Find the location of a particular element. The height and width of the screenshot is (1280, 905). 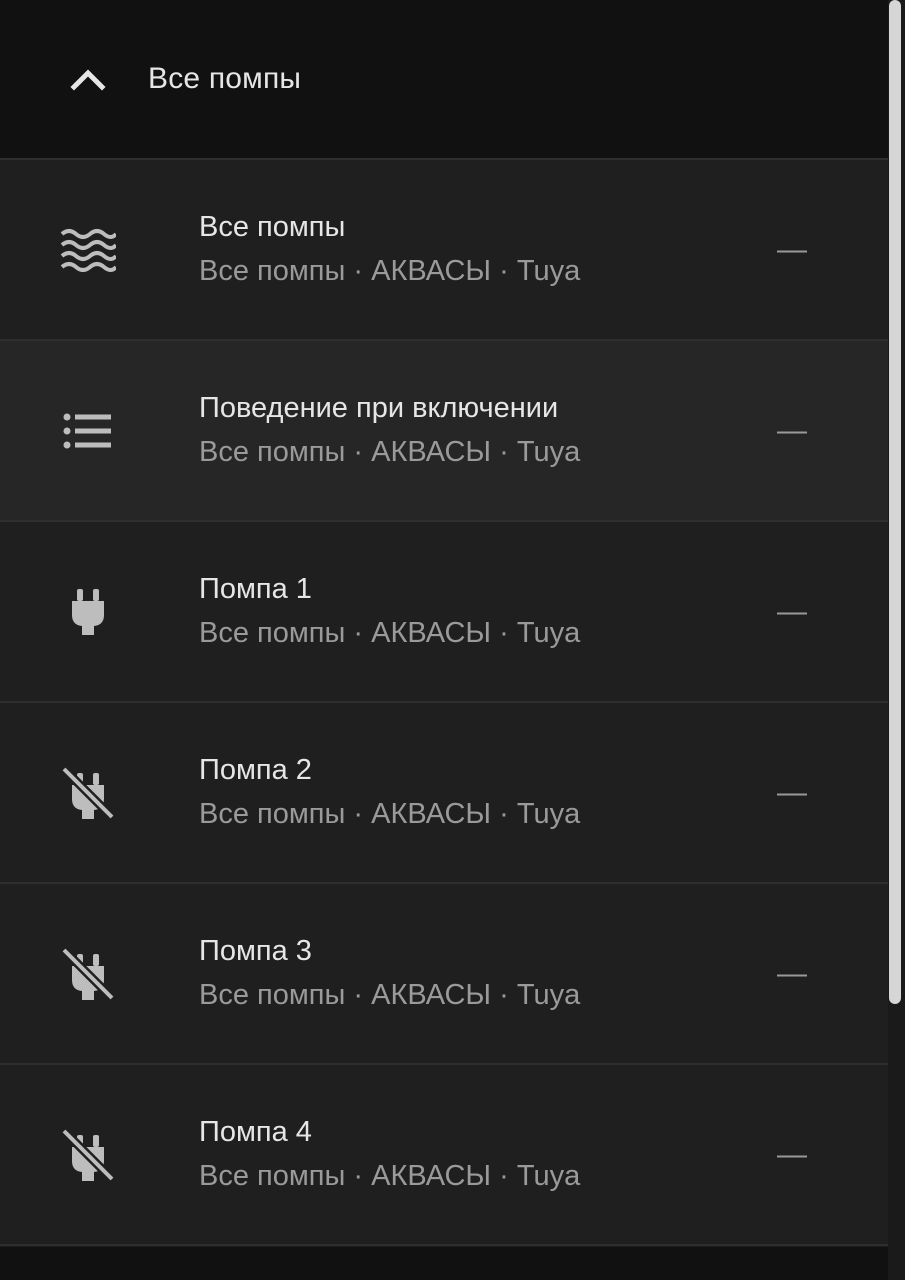

entity-row-pump-4: Помпа 4 Все помпы · АКВАСЫ · Tuya — is located at coordinates (444, 1155).